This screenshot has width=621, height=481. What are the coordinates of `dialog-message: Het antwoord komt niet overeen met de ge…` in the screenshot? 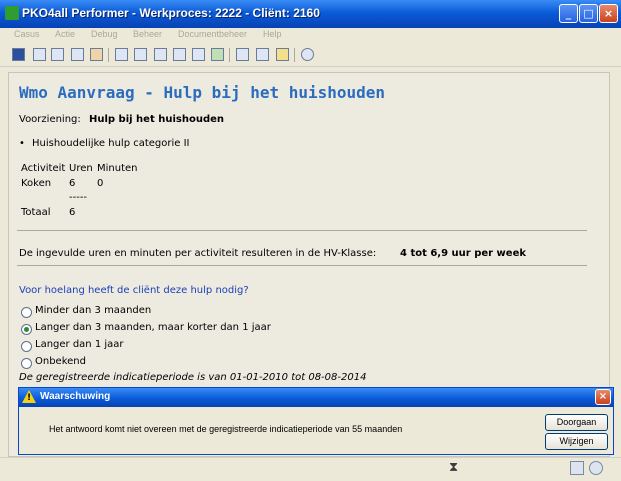 It's located at (226, 429).